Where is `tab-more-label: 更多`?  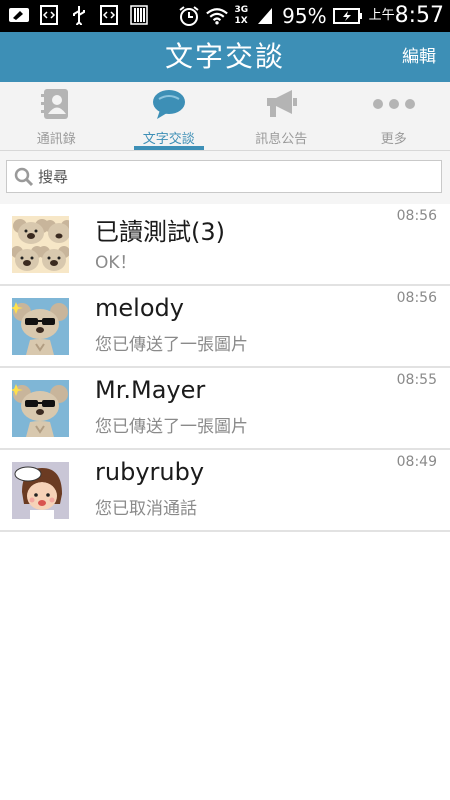 tab-more-label: 更多 is located at coordinates (393, 139).